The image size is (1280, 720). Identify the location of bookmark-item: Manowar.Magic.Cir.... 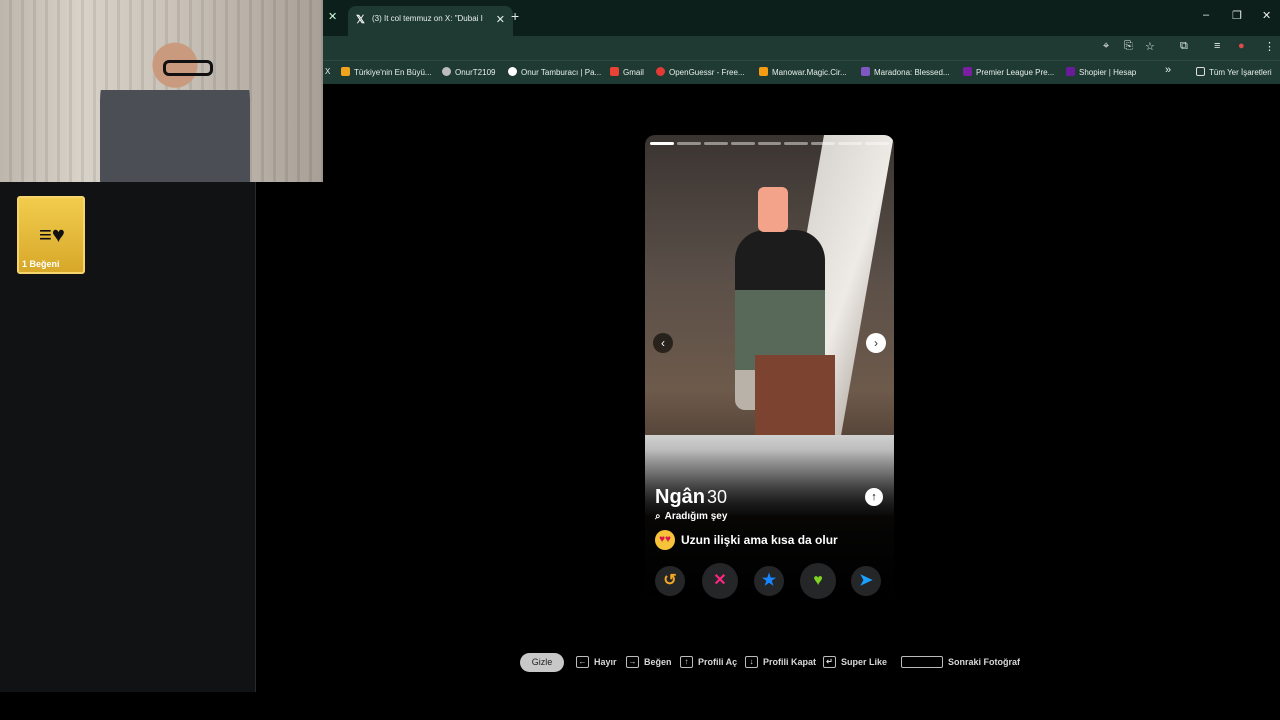
(803, 72).